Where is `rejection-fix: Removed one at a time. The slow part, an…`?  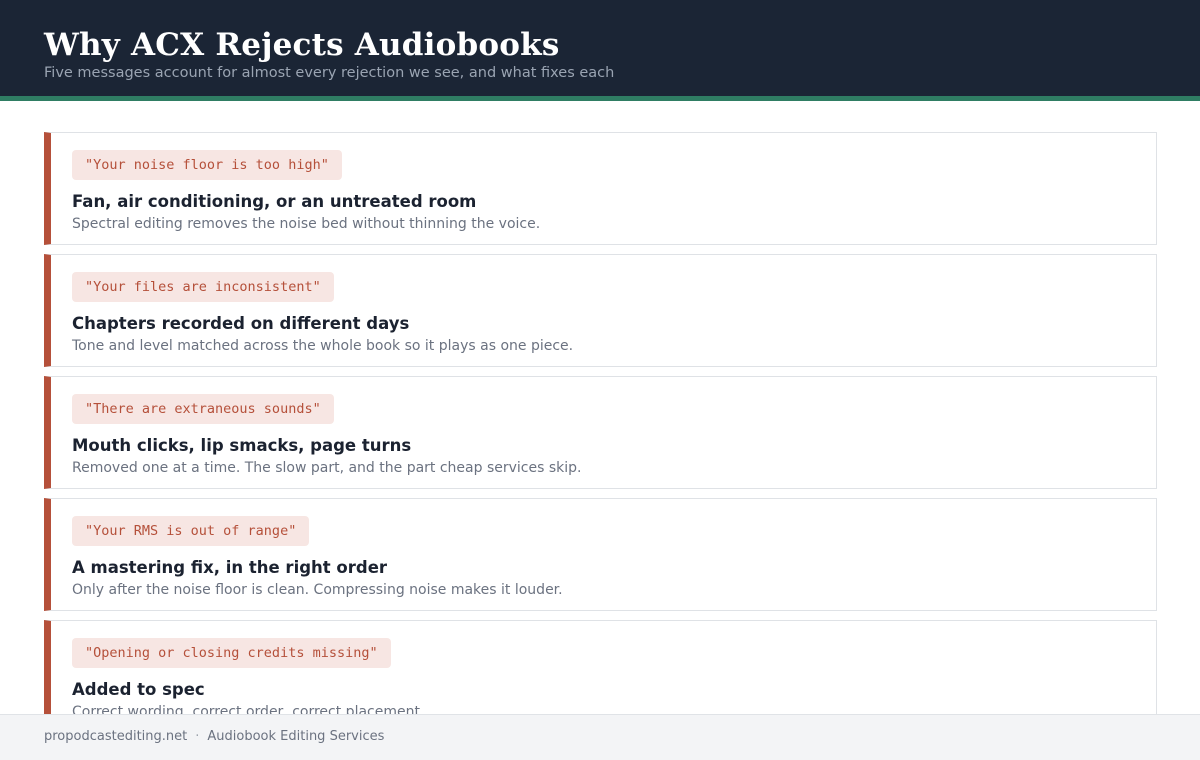
rejection-fix: Removed one at a time. The slow part, an… is located at coordinates (327, 468).